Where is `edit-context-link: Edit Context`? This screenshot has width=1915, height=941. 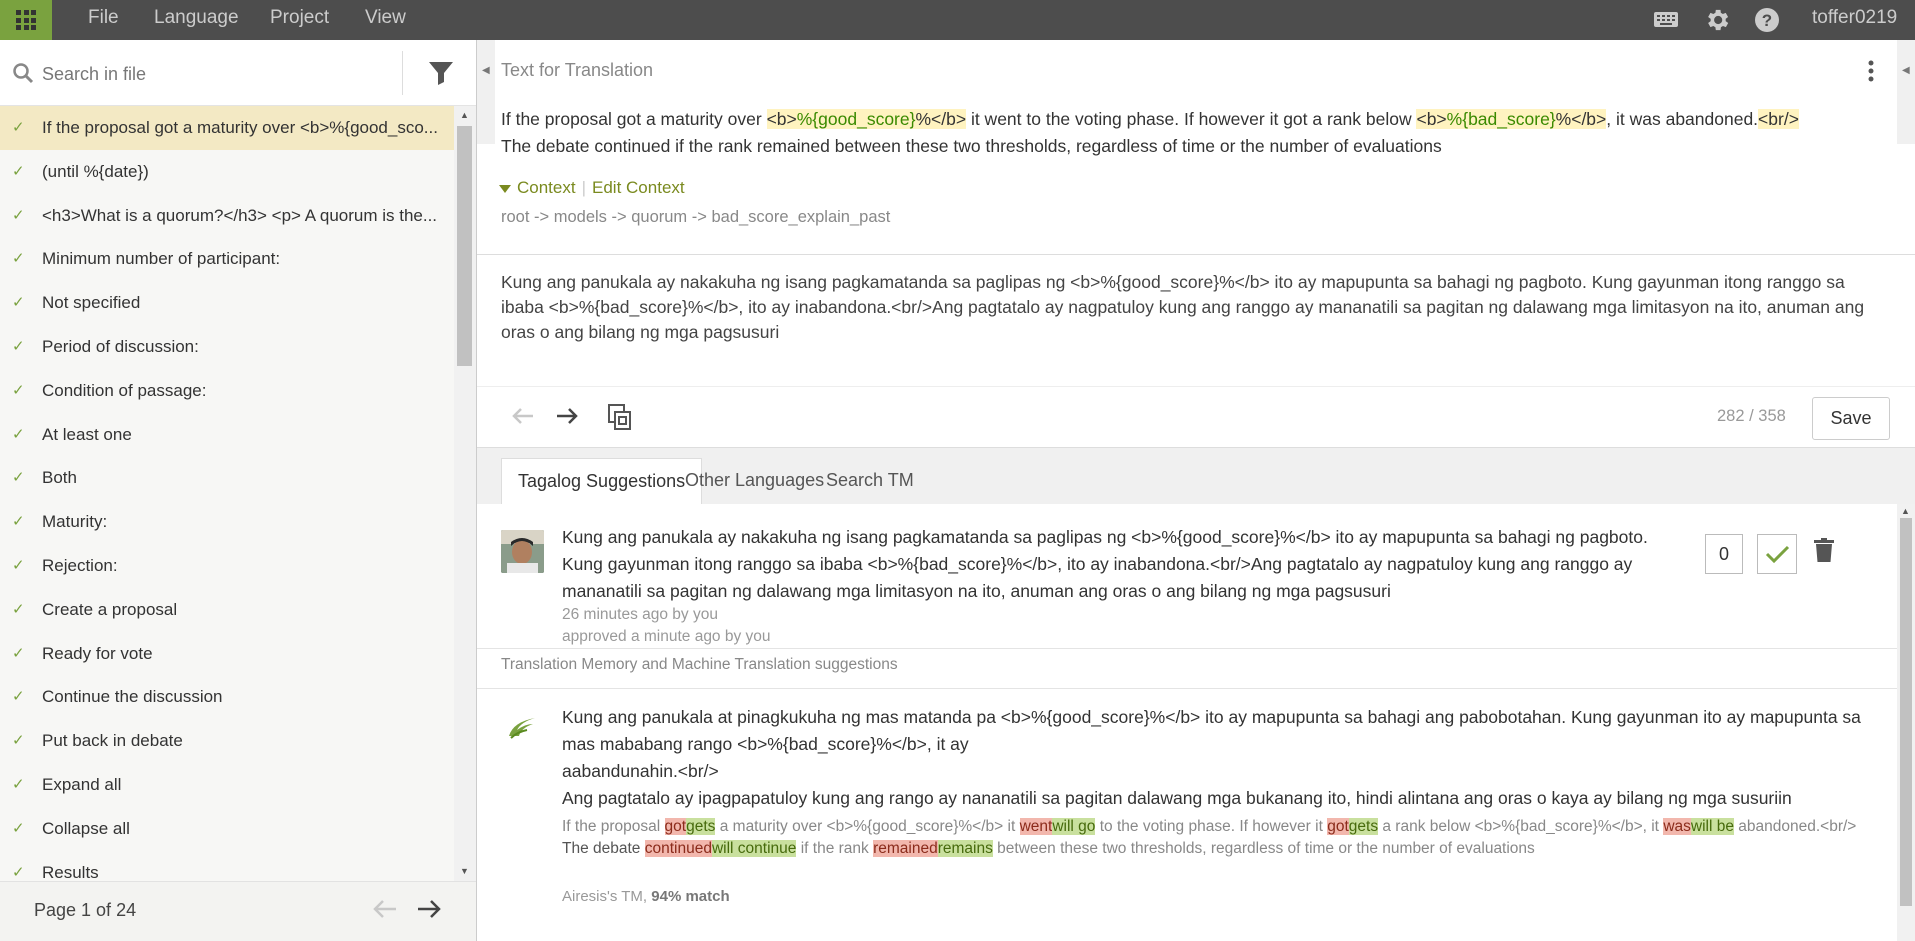
edit-context-link: Edit Context is located at coordinates (638, 187).